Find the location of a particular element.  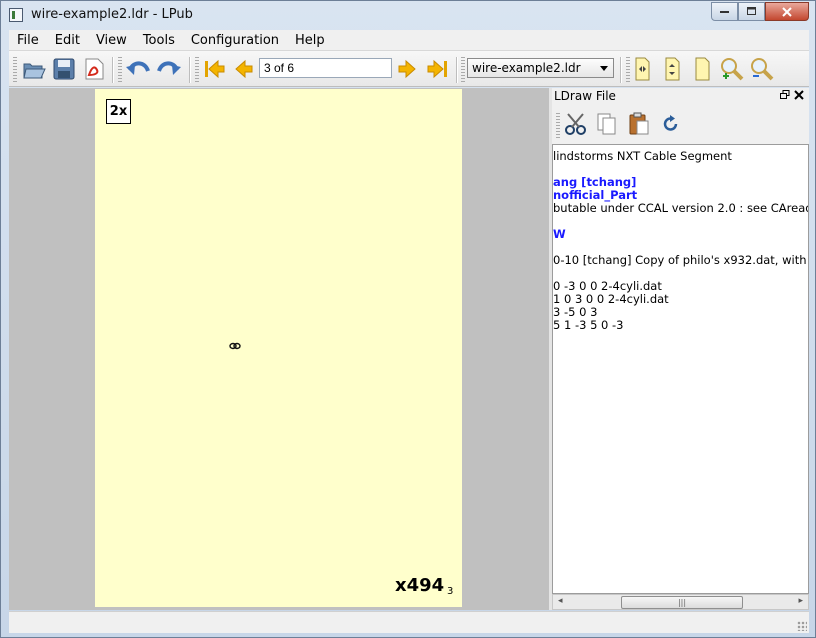

menu-file: File is located at coordinates (28, 40).